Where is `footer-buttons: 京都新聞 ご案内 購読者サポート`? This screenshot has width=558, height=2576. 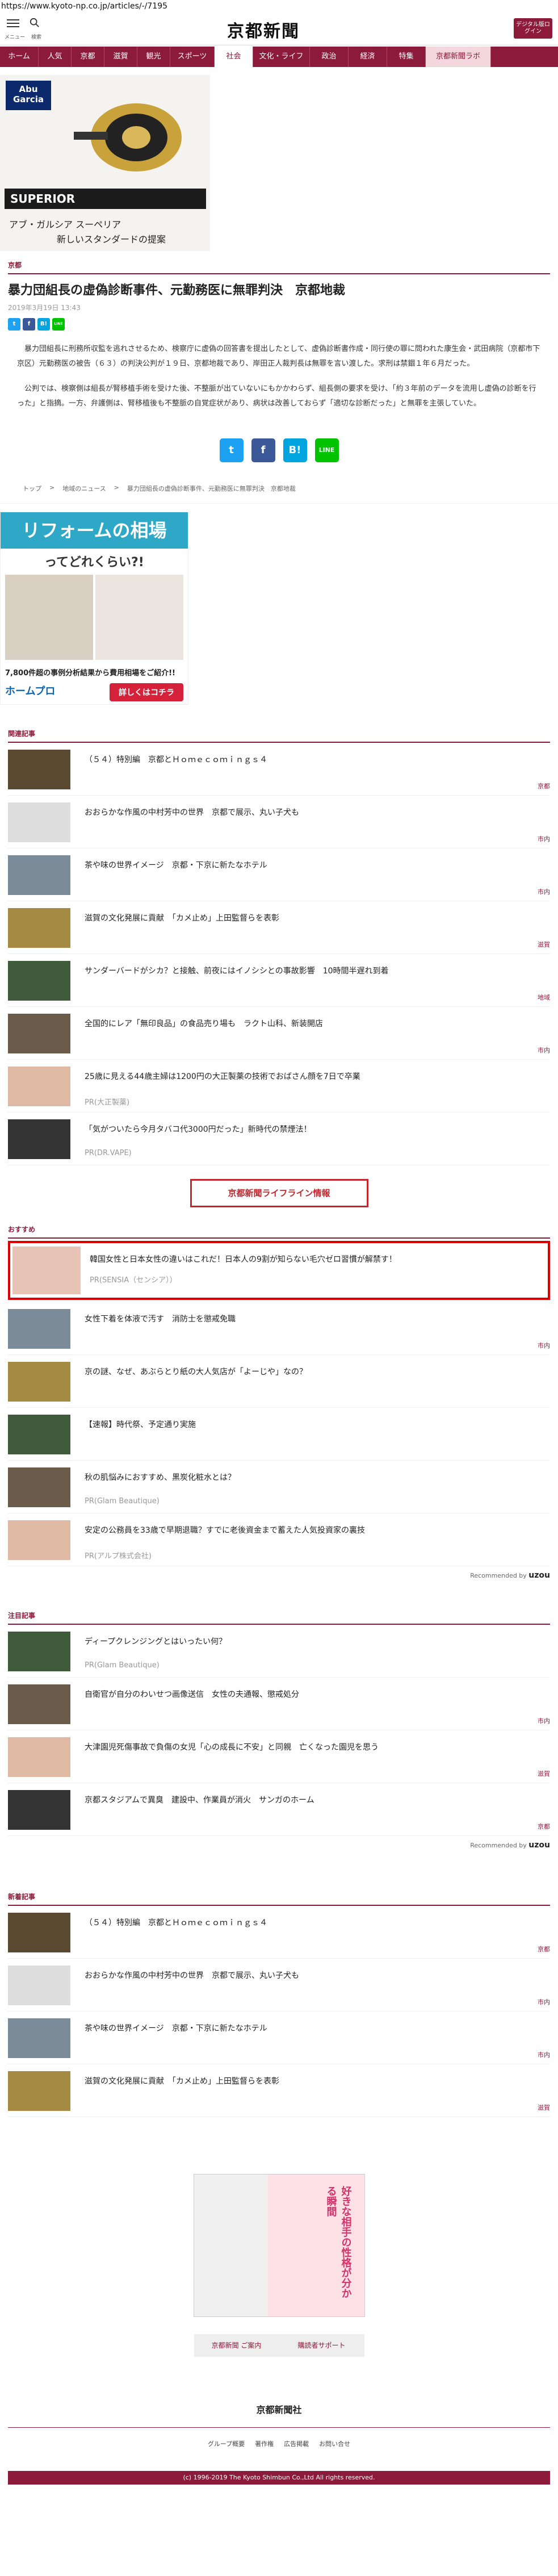 footer-buttons: 京都新聞 ご案内 購読者サポート is located at coordinates (279, 2345).